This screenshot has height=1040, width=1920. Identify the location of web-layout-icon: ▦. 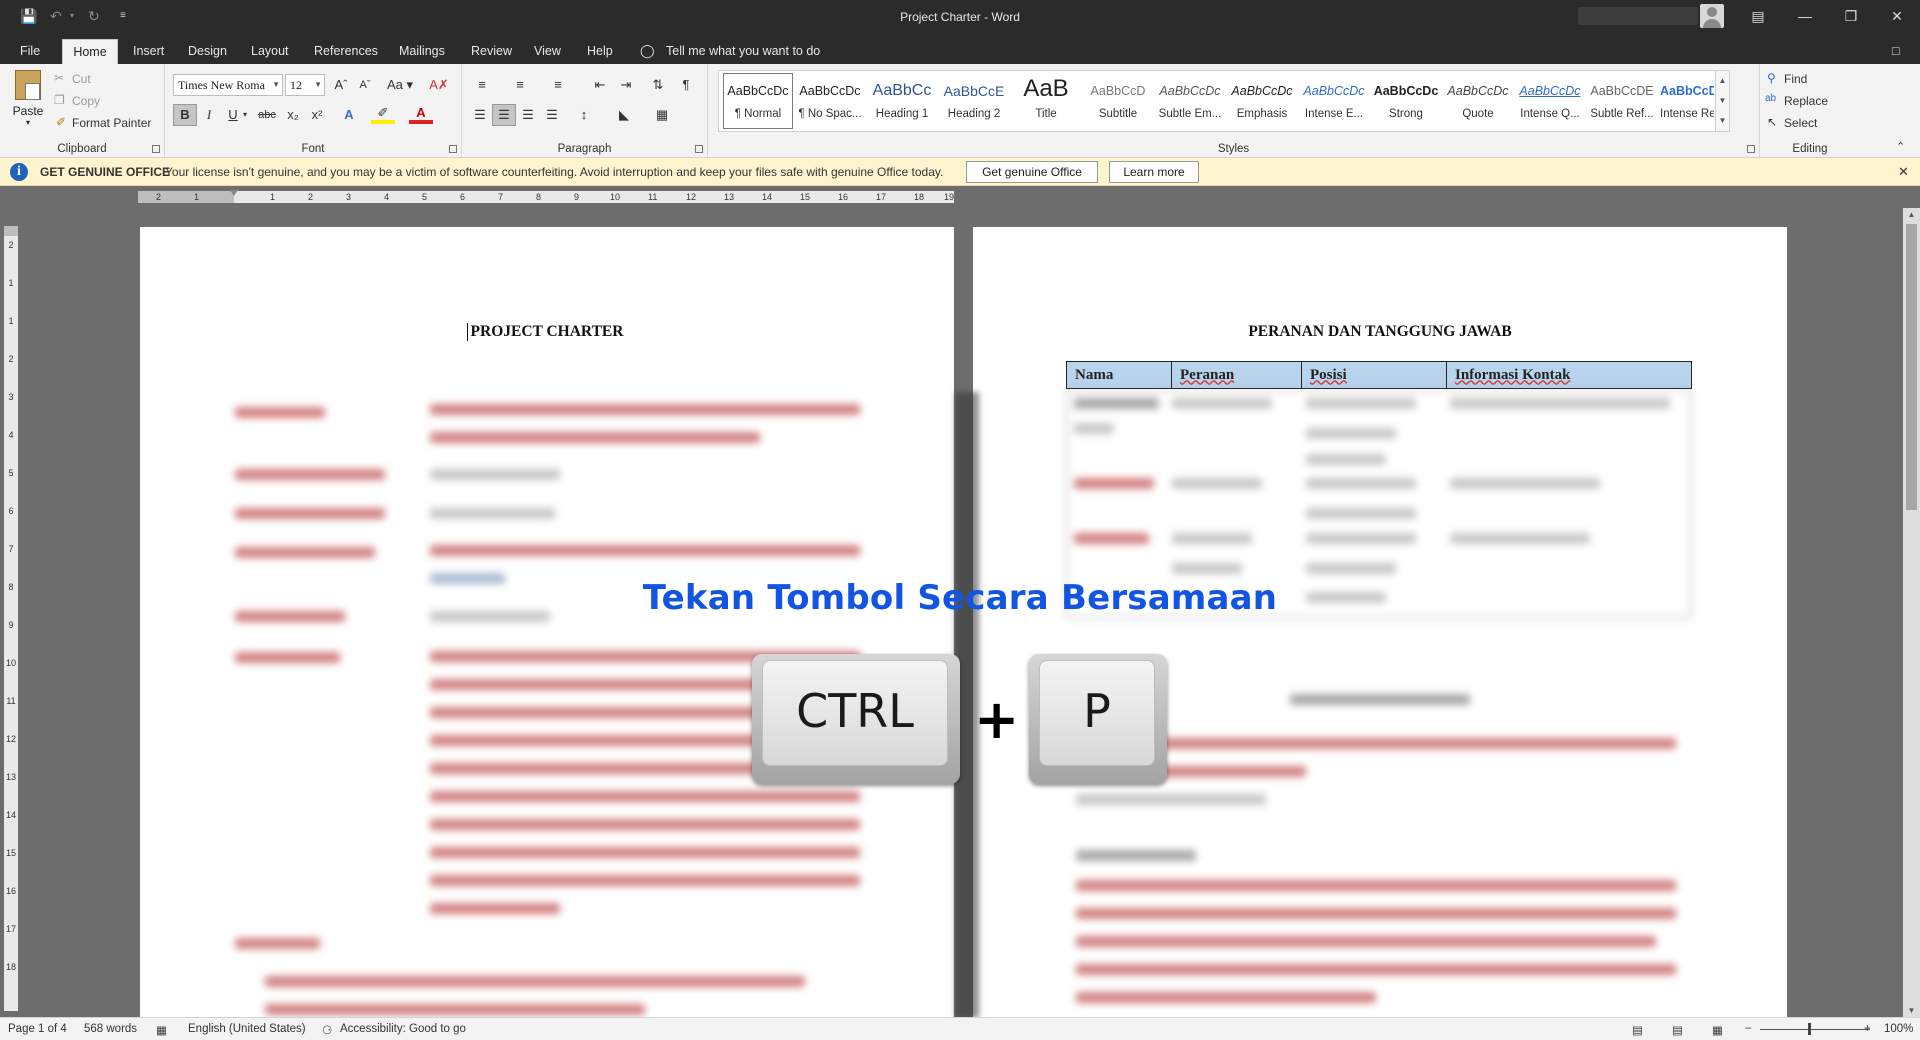
(1717, 1030).